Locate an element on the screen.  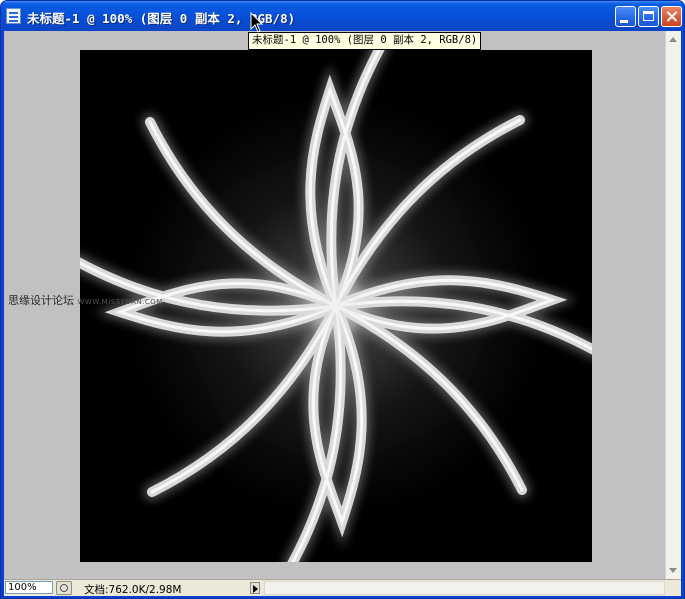
arrow-cursor-icon is located at coordinates (257, 22).